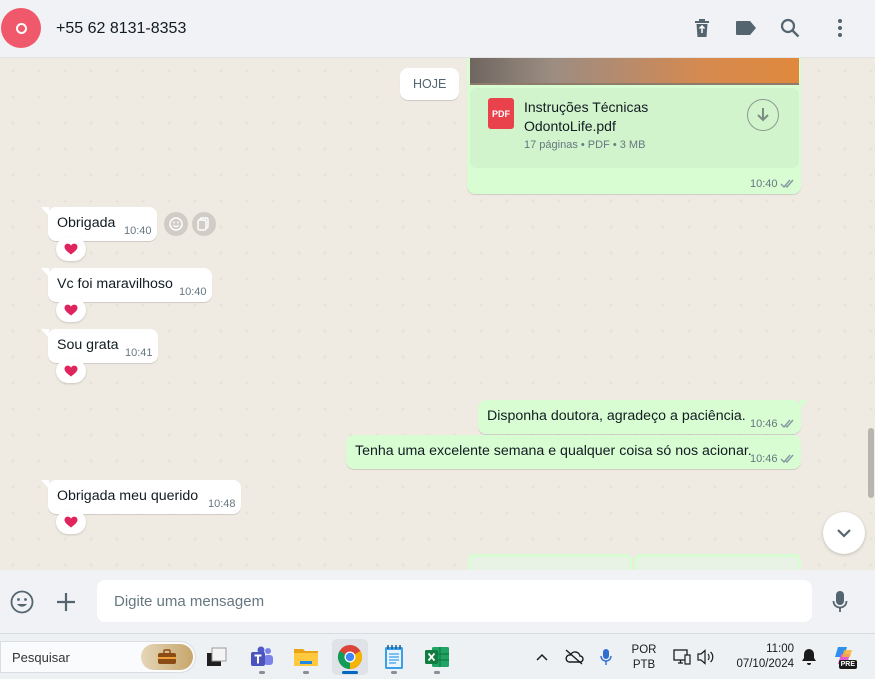 The image size is (875, 679). I want to click on taskview-icon, so click(217, 657).